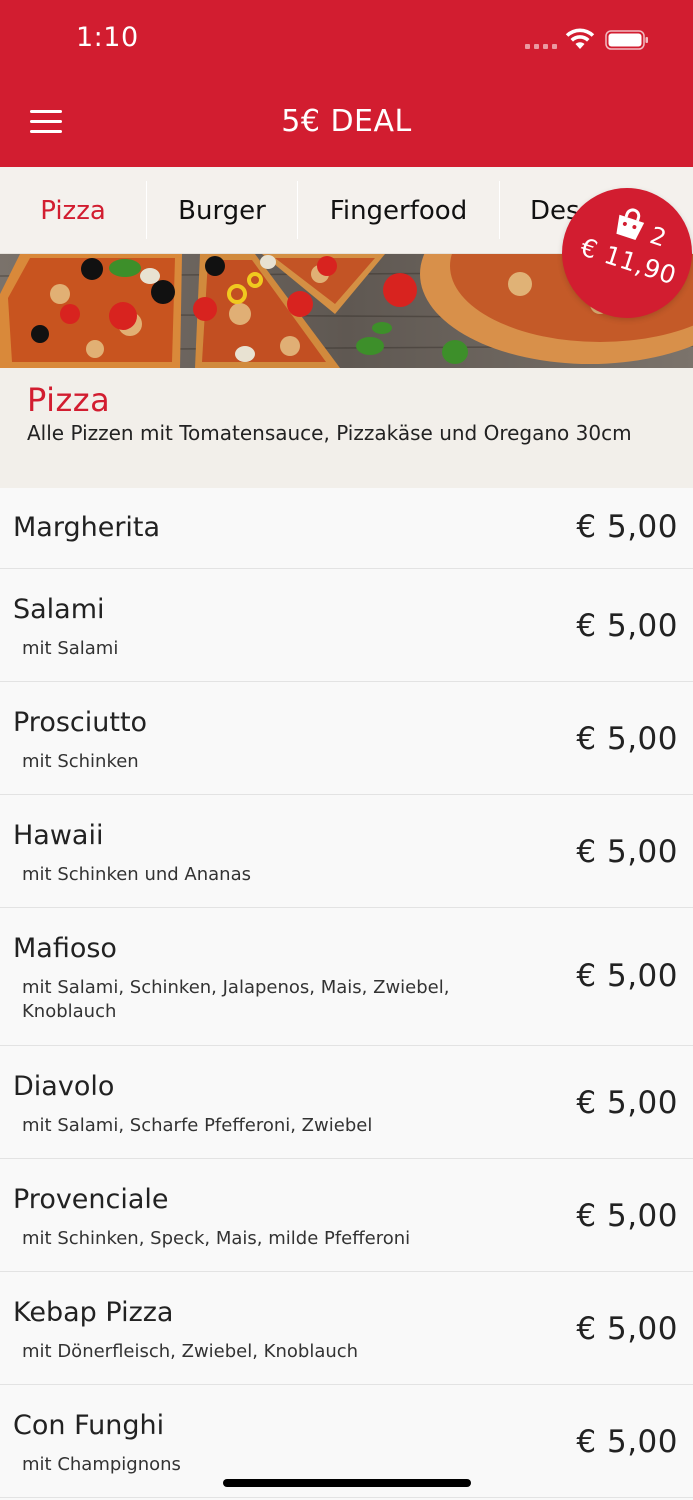 The height and width of the screenshot is (1500, 693). I want to click on home-indicator, so click(347, 1483).